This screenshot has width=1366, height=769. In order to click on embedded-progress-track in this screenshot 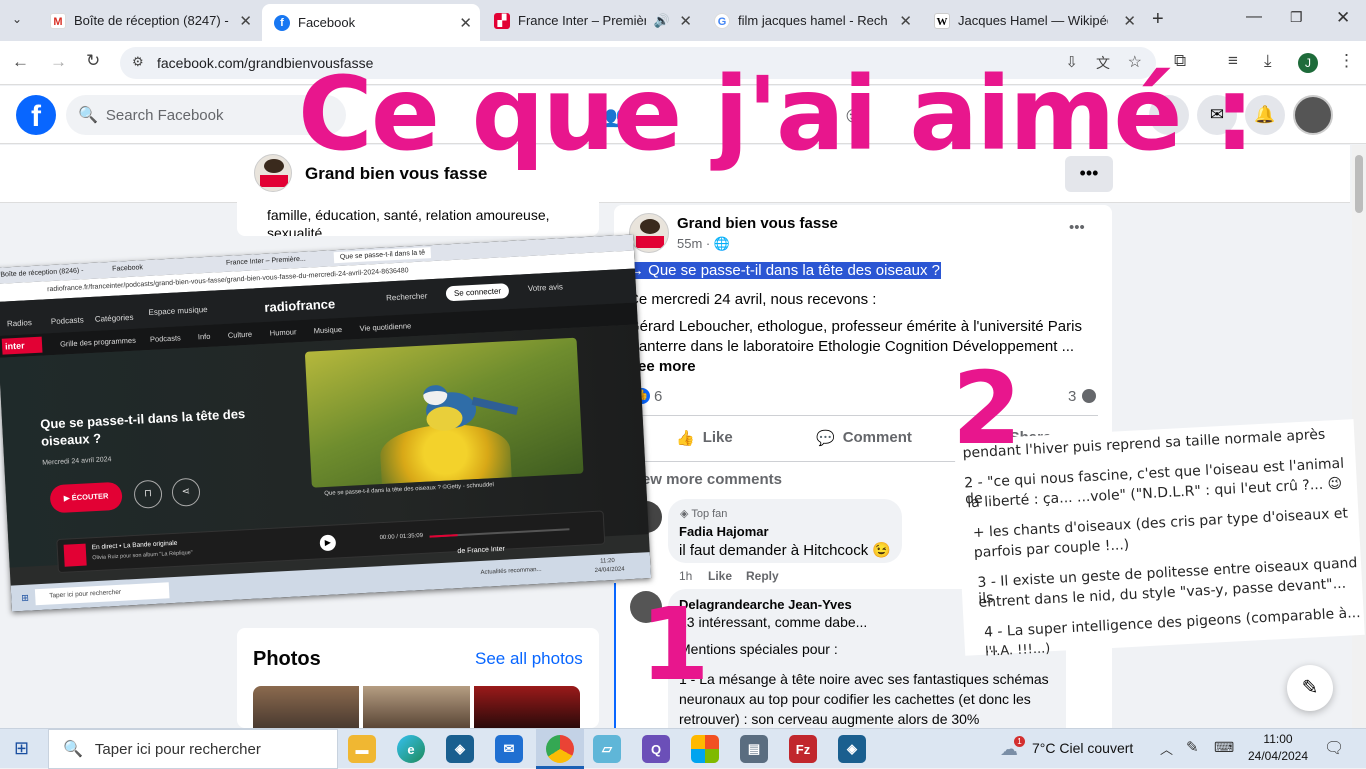, I will do `click(499, 533)`.